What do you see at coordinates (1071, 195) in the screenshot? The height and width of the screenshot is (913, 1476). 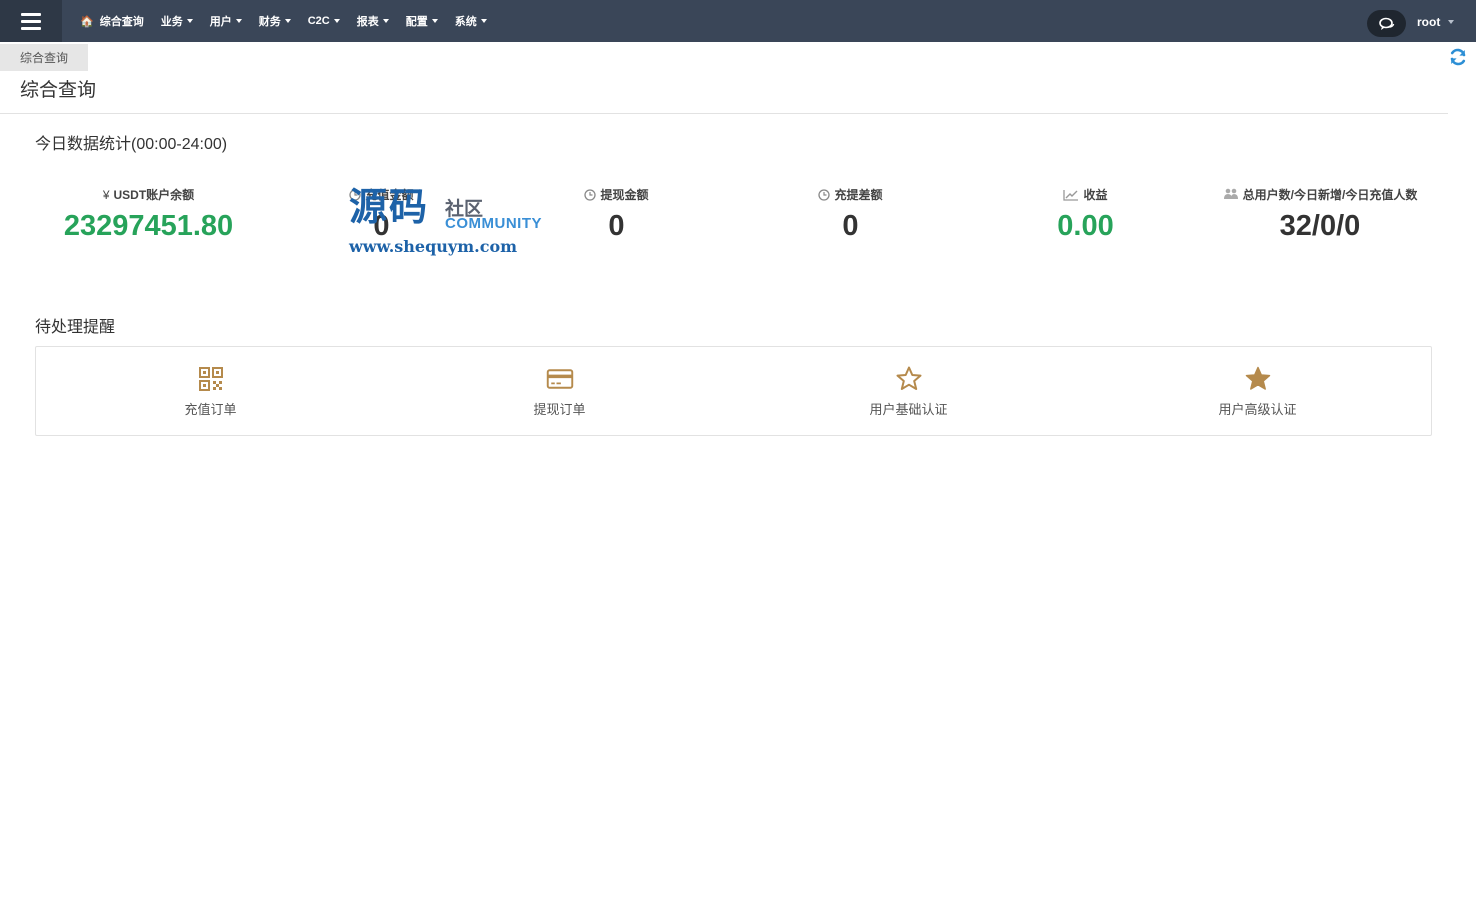 I see `line-chart-icon` at bounding box center [1071, 195].